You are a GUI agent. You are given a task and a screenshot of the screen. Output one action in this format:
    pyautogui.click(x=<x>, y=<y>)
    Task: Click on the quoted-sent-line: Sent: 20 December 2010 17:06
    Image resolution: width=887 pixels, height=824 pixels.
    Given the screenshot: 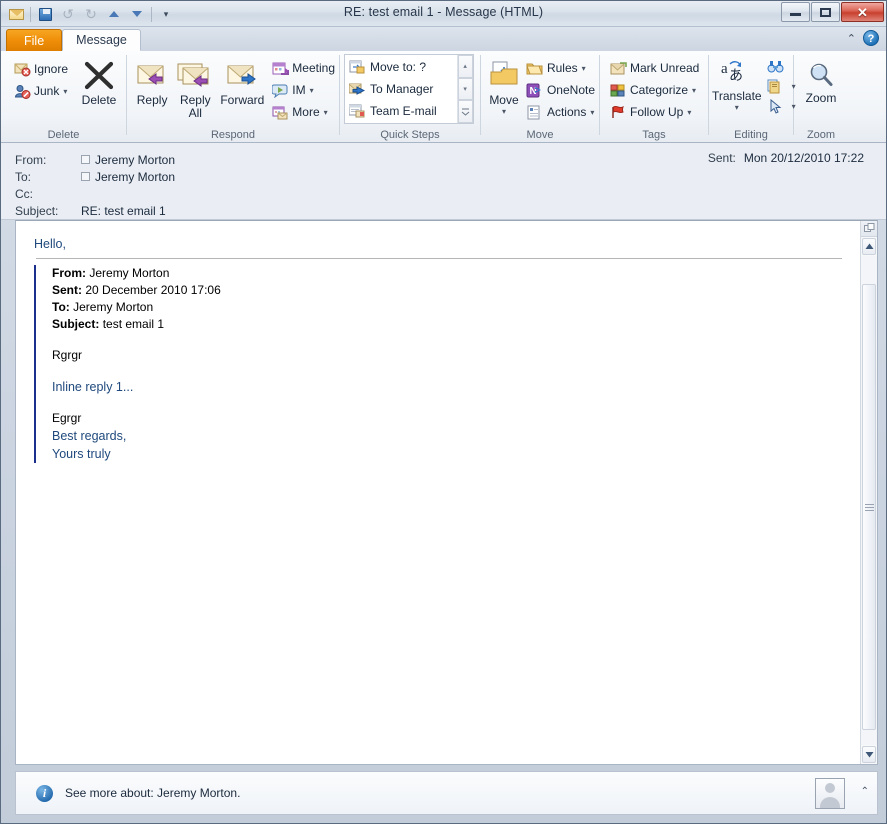 What is the action you would take?
    pyautogui.click(x=447, y=290)
    